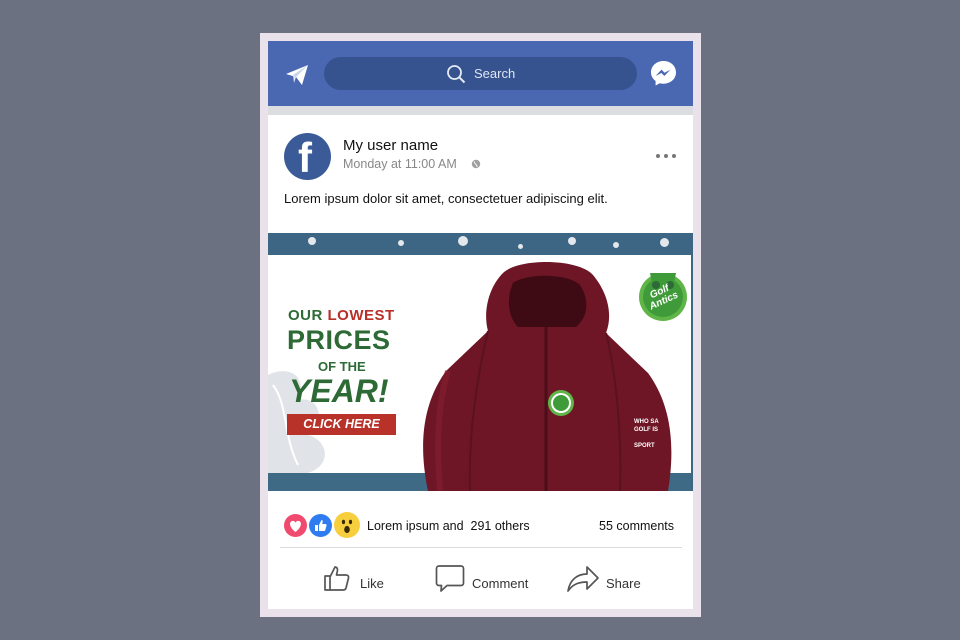  I want to click on reactions-summary: Lorem ipsum and 291 others, so click(448, 526).